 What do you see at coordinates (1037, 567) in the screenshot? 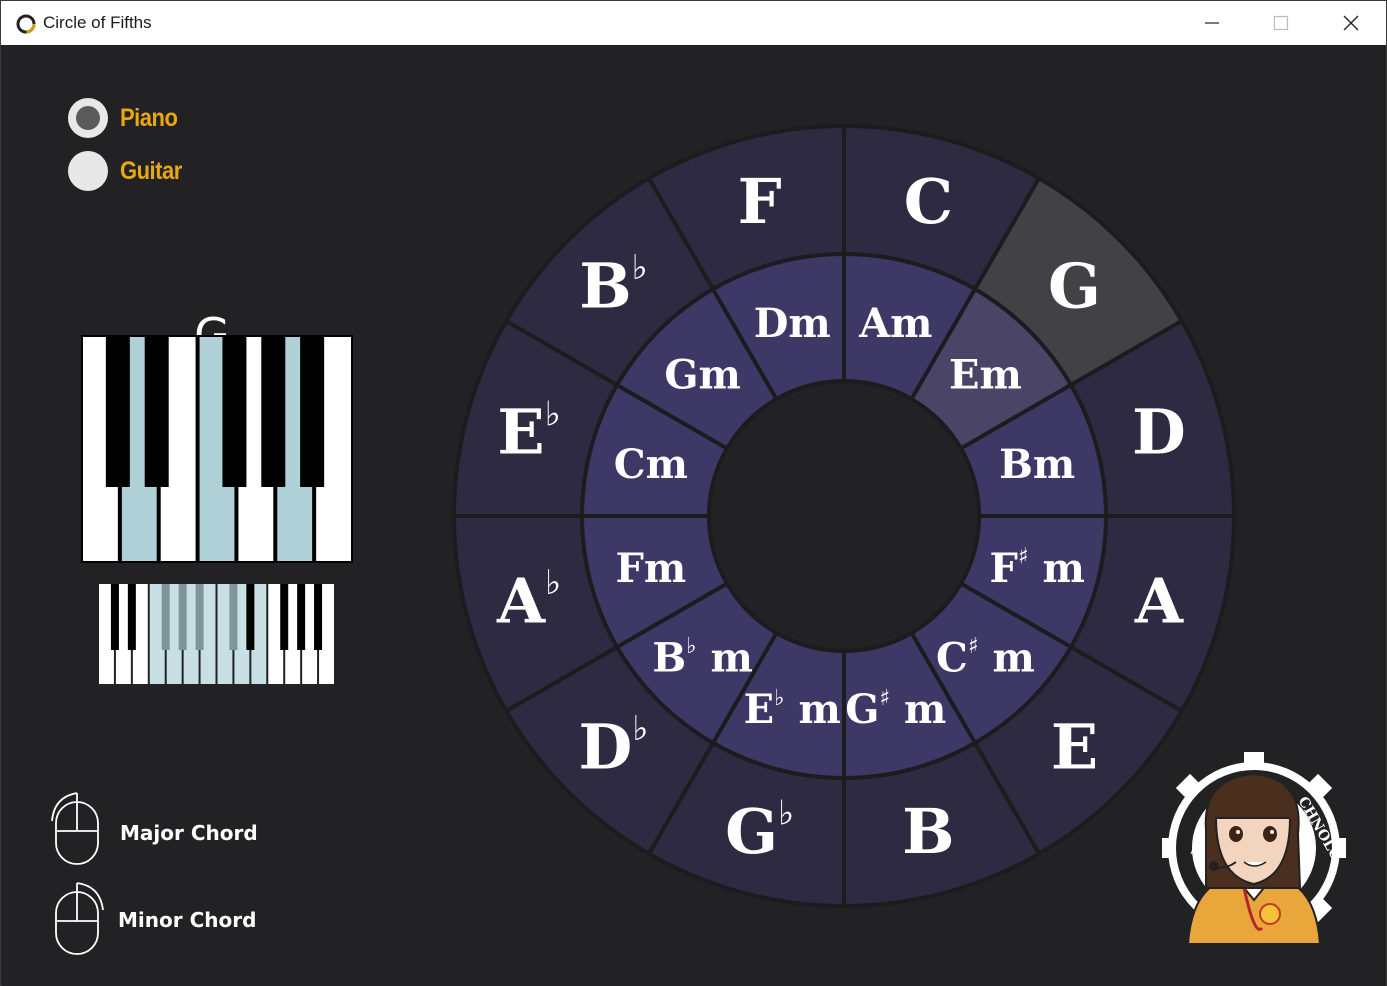
I see `minor-key-label-3: F♯ m` at bounding box center [1037, 567].